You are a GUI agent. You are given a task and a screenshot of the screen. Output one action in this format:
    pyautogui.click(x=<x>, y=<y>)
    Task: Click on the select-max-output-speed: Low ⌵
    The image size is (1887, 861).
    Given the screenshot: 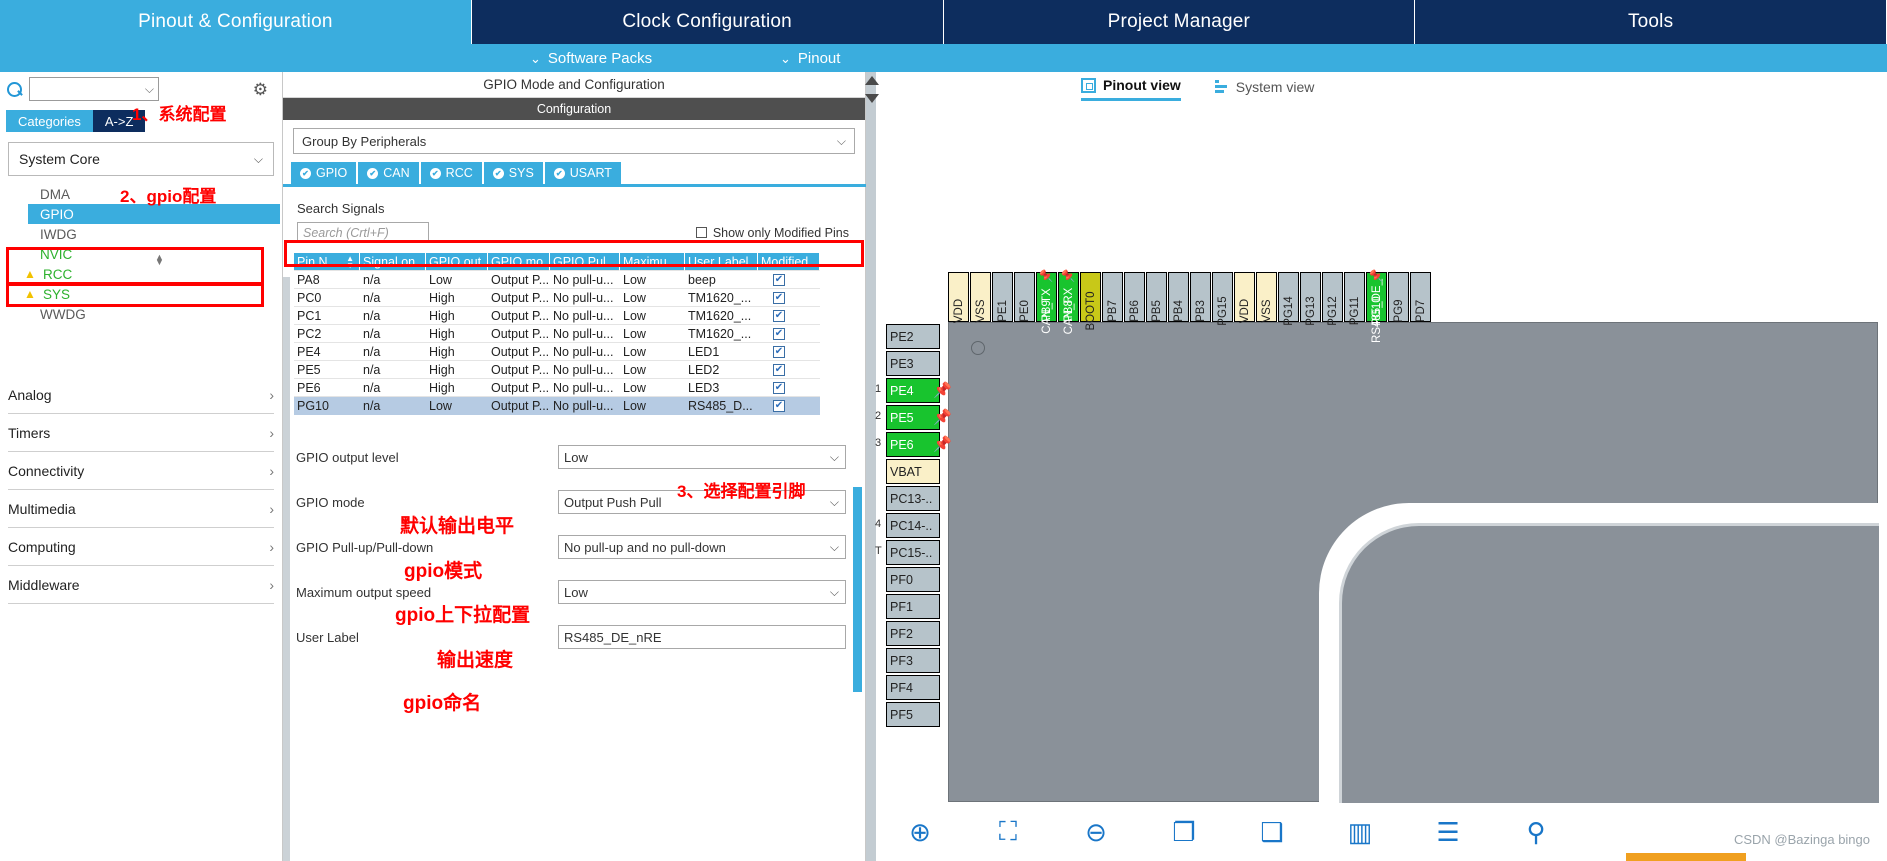 What is the action you would take?
    pyautogui.click(x=702, y=592)
    